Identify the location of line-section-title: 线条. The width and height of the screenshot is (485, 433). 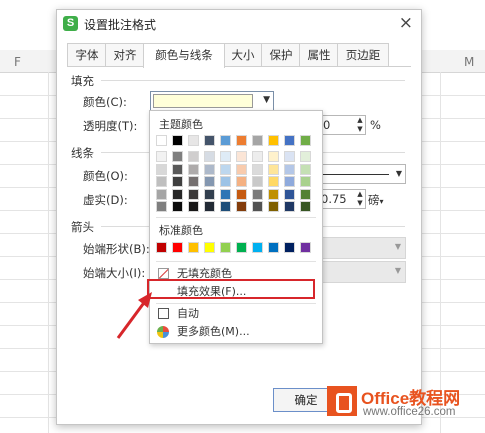
(82, 153).